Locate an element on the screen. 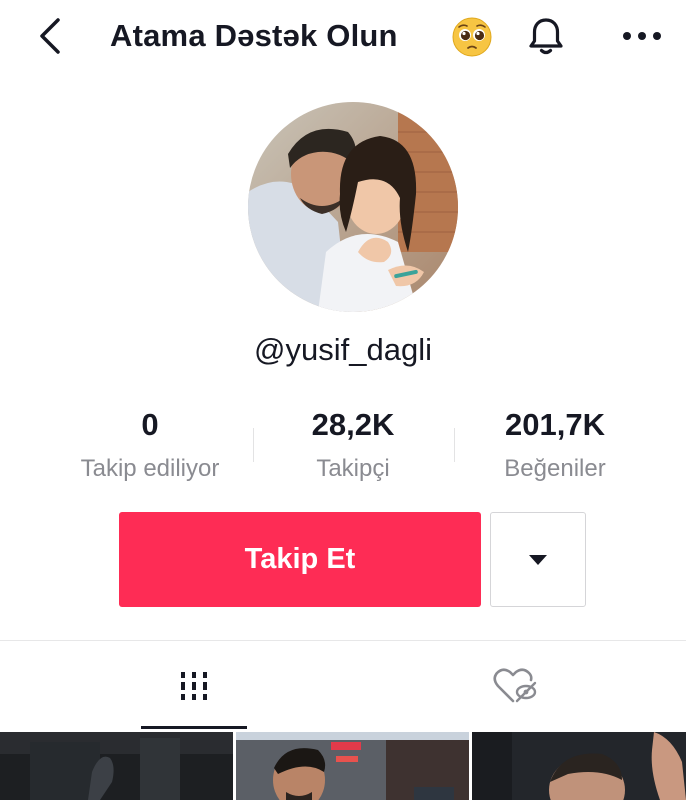 Image resolution: width=686 pixels, height=800 pixels. following-label: Takip ediliyor is located at coordinates (150, 468).